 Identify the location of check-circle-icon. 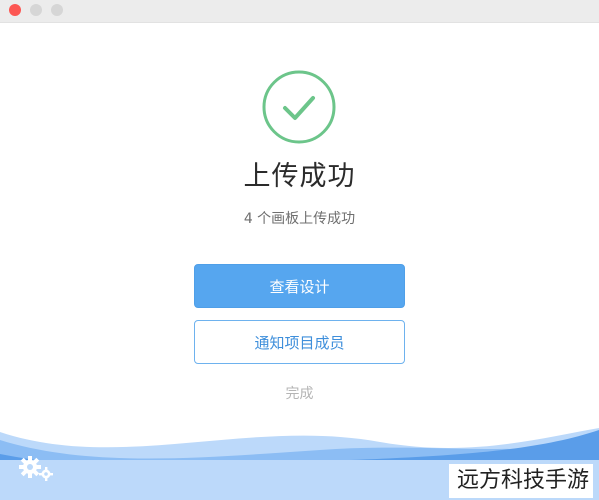
(299, 107).